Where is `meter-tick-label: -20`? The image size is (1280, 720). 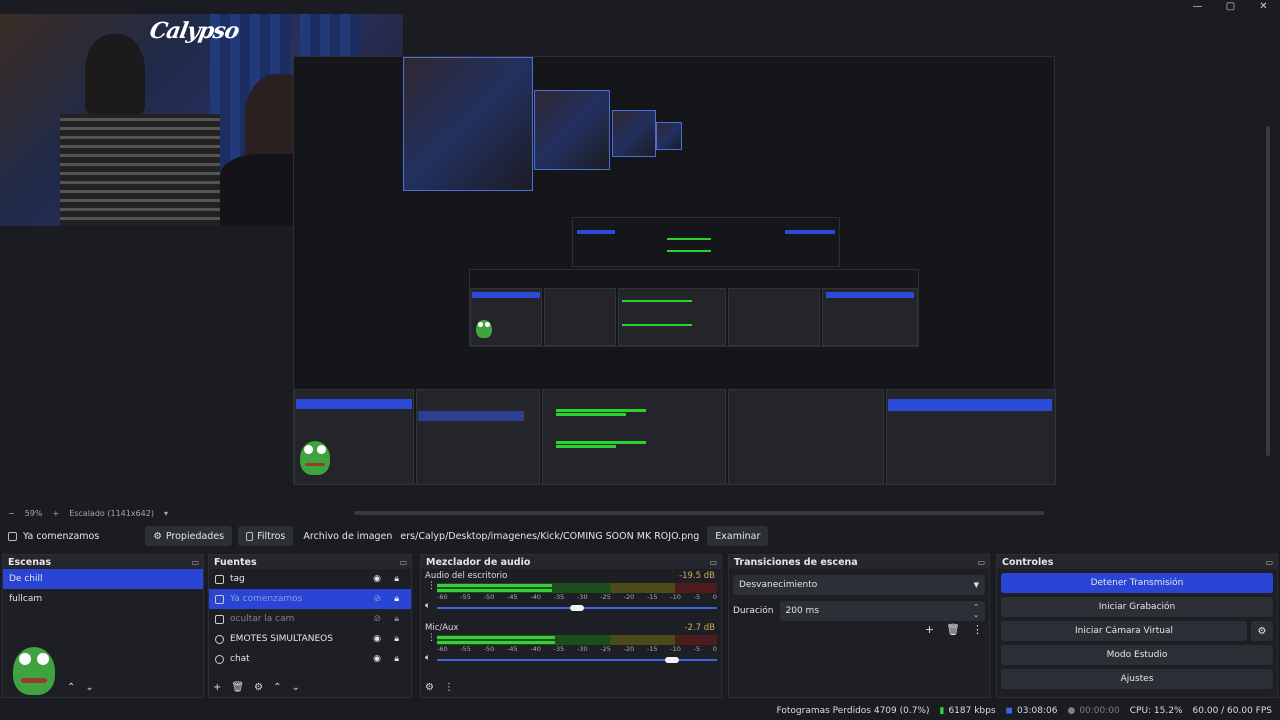 meter-tick-label: -20 is located at coordinates (629, 597).